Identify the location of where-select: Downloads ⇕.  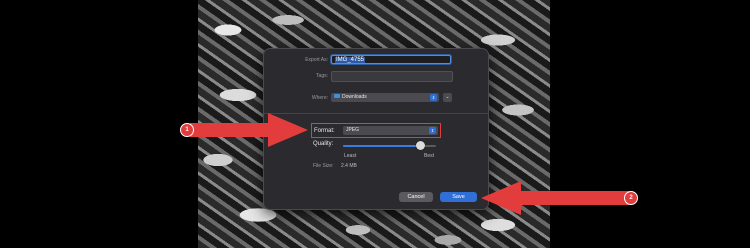
(385, 97).